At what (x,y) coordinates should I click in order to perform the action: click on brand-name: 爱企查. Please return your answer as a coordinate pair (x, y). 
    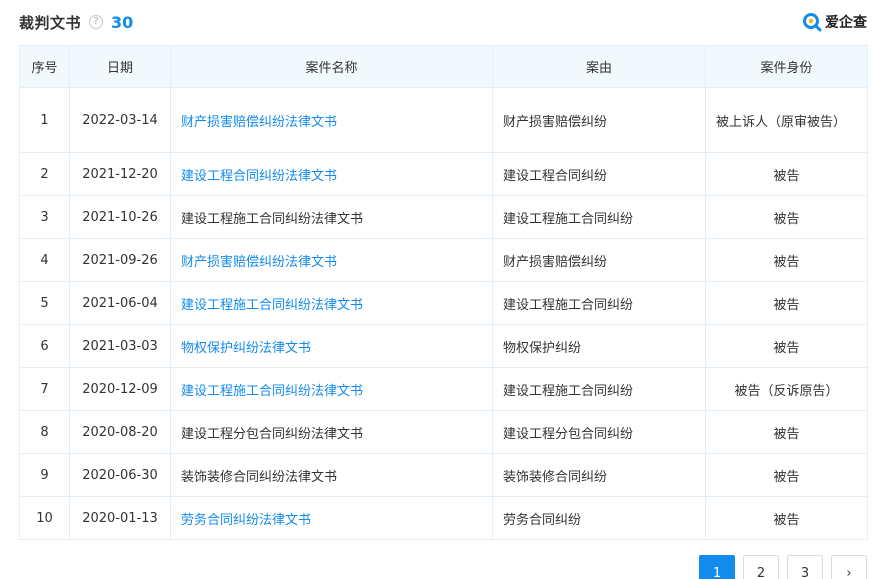
    Looking at the image, I should click on (846, 23).